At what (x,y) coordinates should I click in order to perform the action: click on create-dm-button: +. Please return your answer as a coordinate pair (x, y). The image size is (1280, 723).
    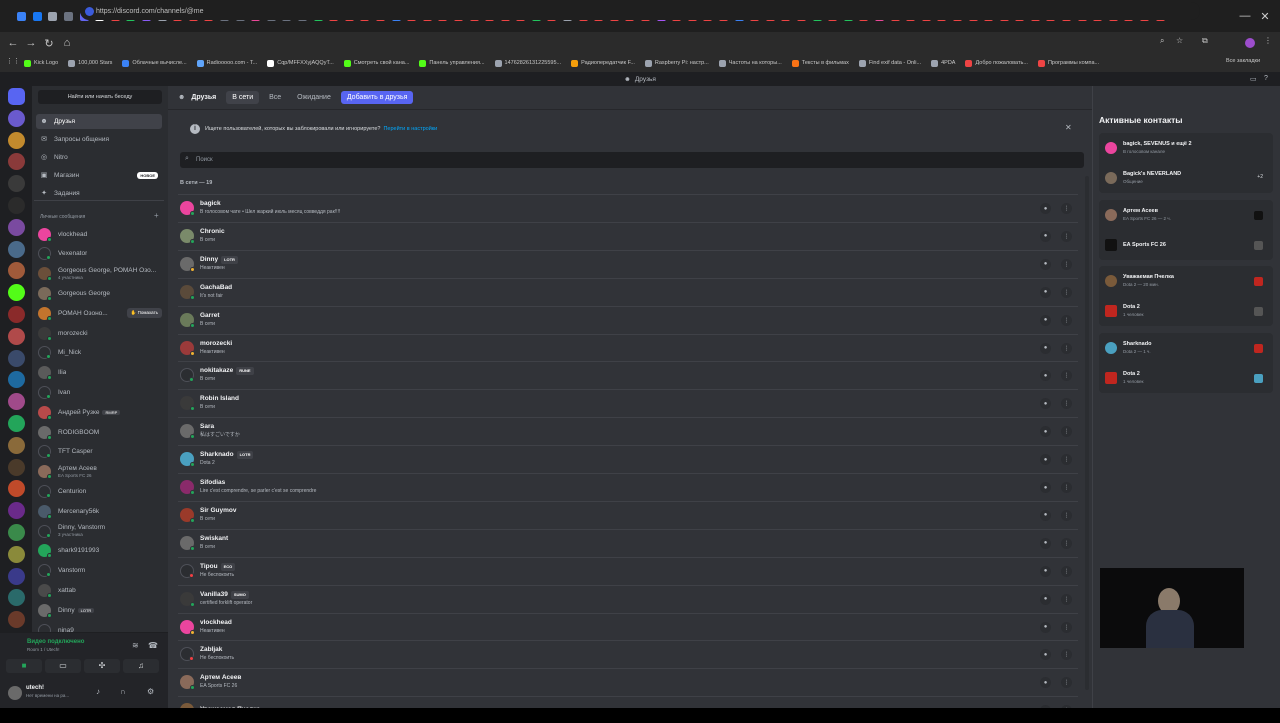
    Looking at the image, I should click on (156, 215).